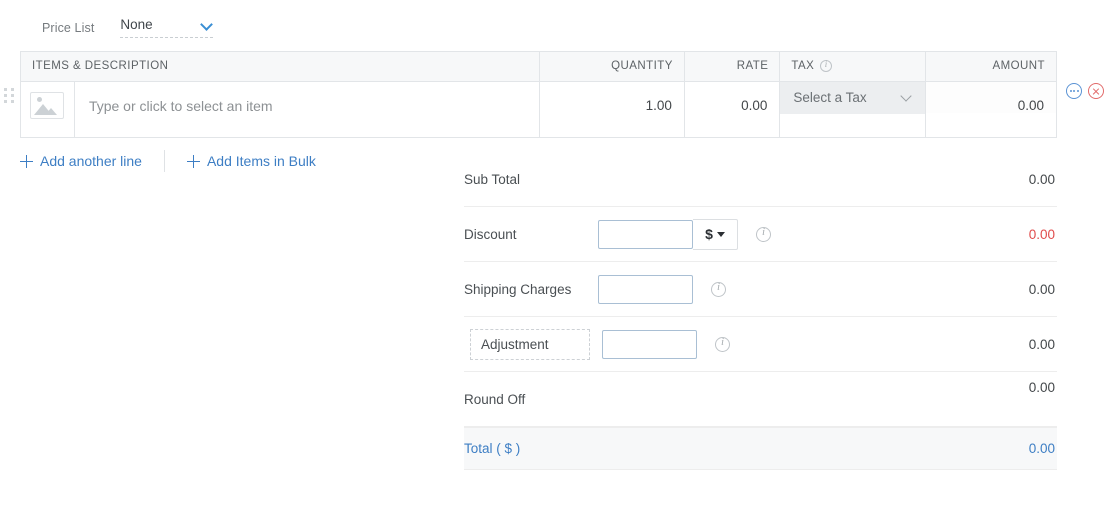  Describe the element at coordinates (1074, 91) in the screenshot. I see `more-options-icon` at that location.